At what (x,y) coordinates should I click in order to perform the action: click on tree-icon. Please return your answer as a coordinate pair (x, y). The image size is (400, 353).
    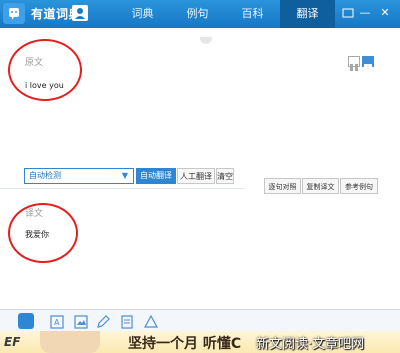
    Looking at the image, I should click on (151, 321).